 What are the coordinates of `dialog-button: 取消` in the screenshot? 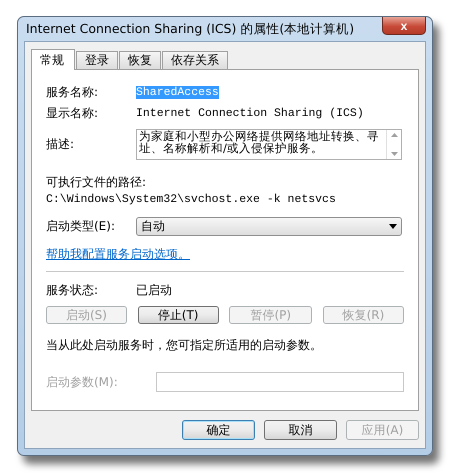 It's located at (300, 430).